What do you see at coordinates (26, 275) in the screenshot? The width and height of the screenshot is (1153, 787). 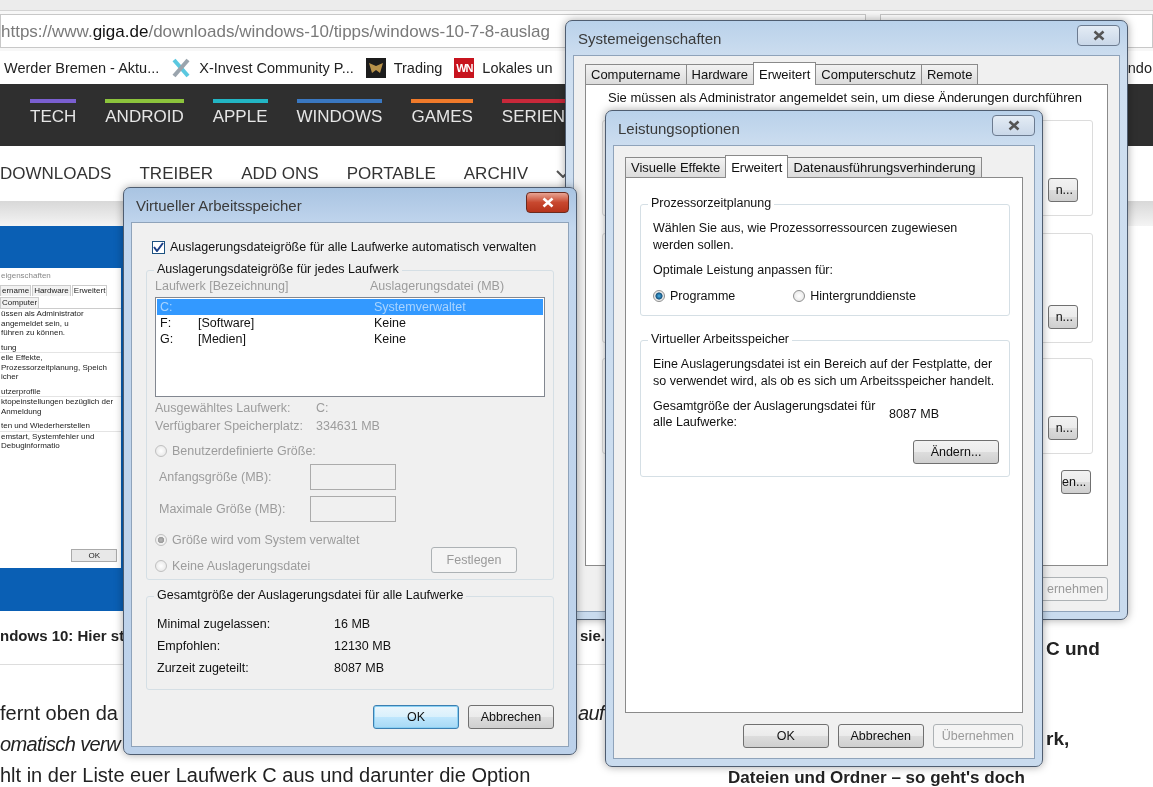 I see `window-title: eigenschaften` at bounding box center [26, 275].